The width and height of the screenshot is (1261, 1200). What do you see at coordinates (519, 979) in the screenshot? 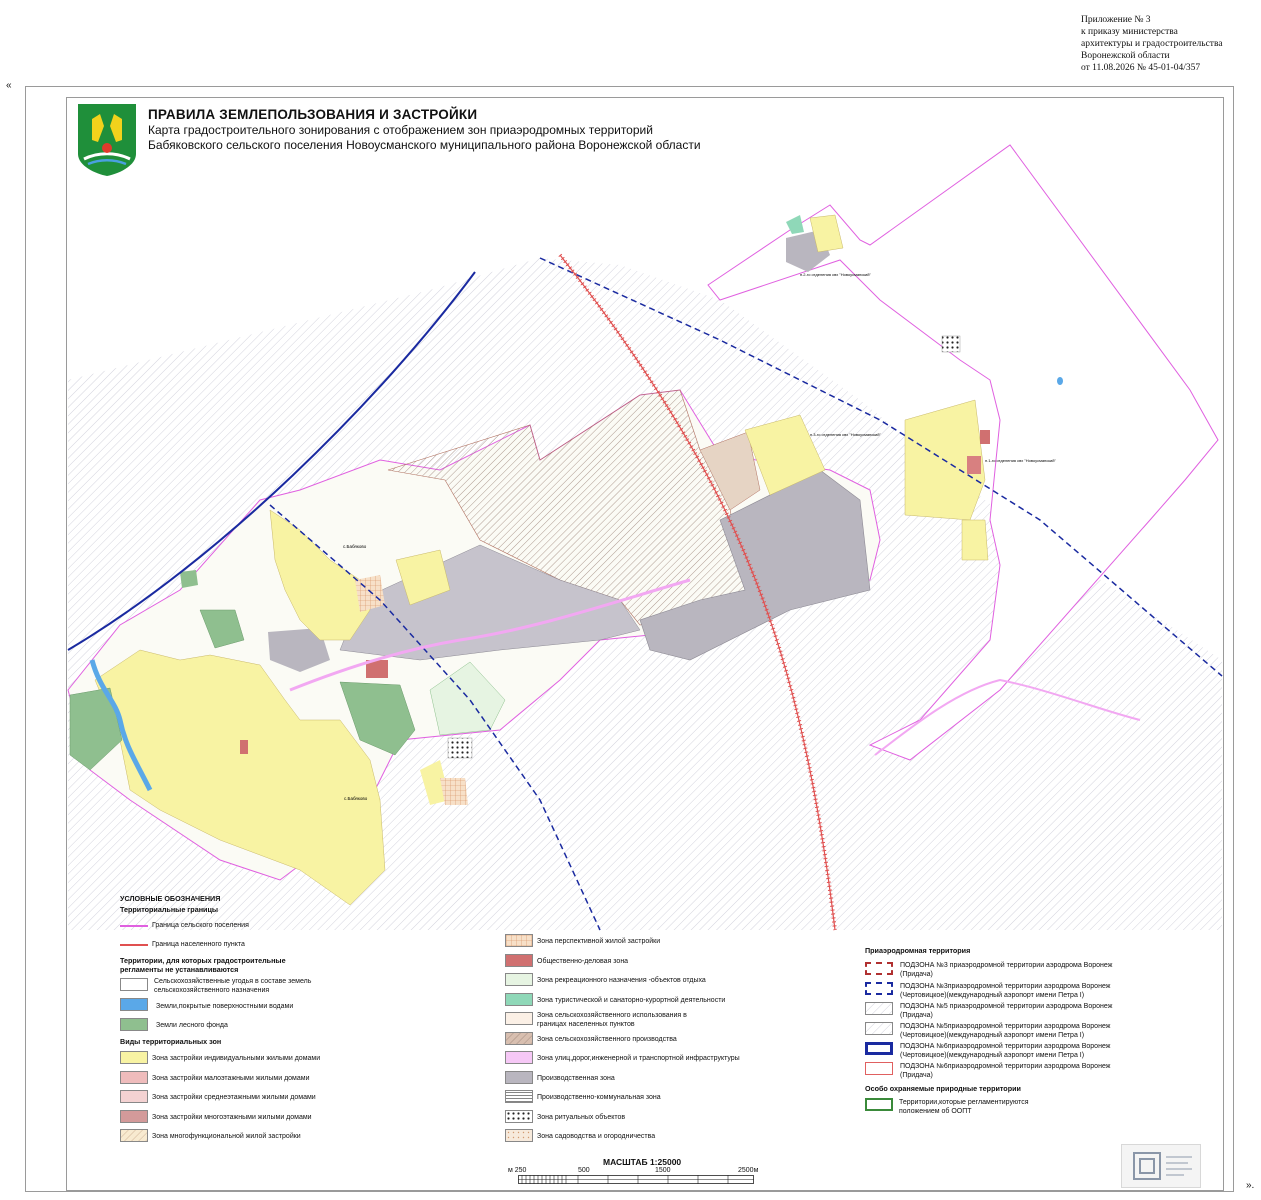
I see `swatch-recreation` at bounding box center [519, 979].